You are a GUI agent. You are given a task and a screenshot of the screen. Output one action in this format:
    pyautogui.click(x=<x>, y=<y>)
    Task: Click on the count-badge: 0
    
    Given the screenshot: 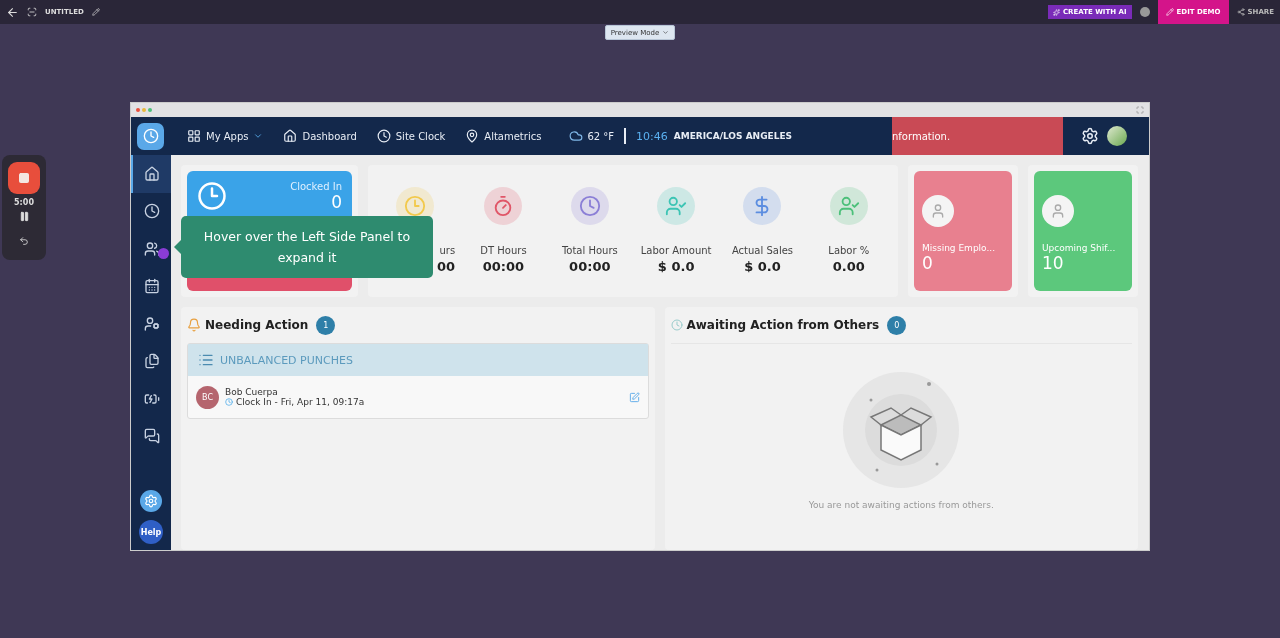 What is the action you would take?
    pyautogui.click(x=897, y=325)
    